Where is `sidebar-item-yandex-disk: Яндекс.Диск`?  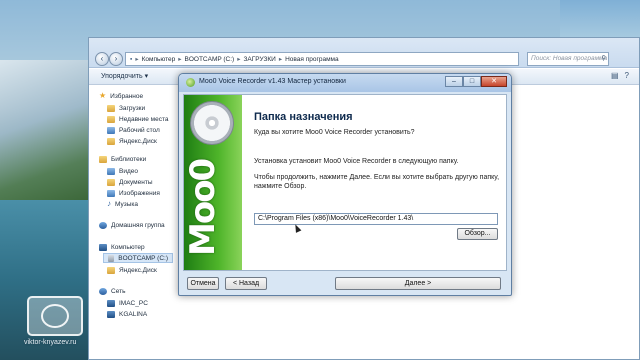
sidebar-item-yandex-disk: Яндекс.Диск is located at coordinates (132, 141).